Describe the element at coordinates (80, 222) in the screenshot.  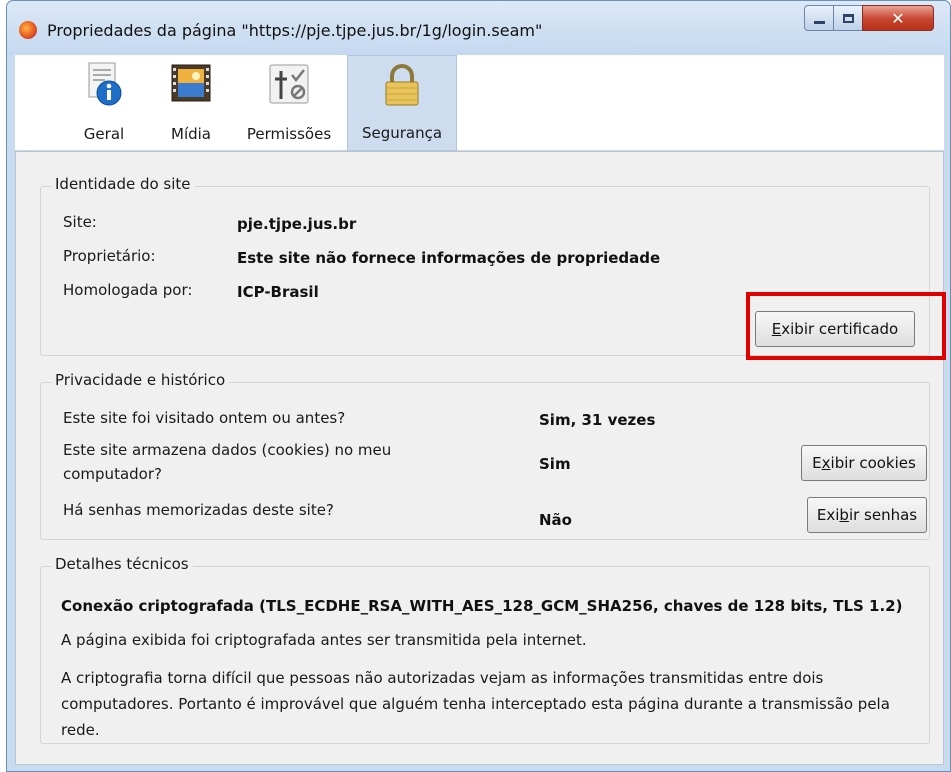
I see `site-label: Site:` at that location.